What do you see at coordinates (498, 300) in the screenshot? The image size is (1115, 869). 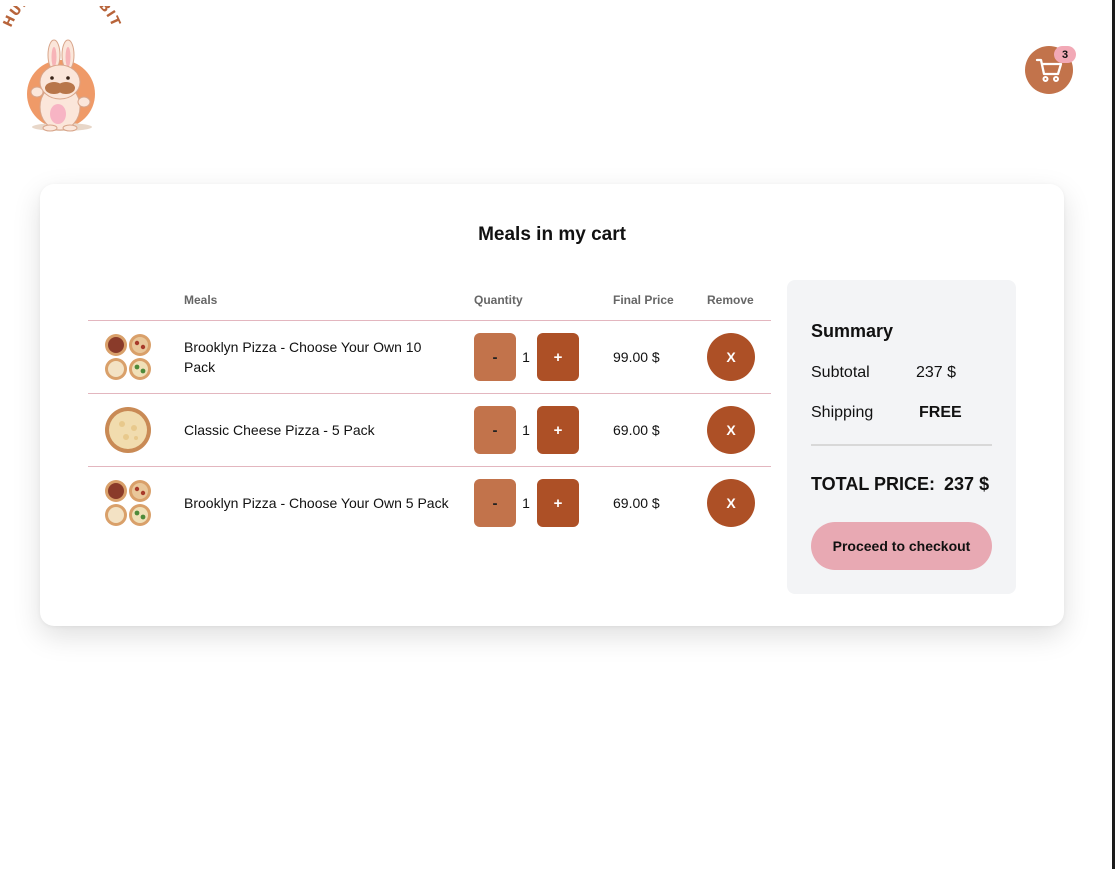 I see `column-header-quantity: Quantity` at bounding box center [498, 300].